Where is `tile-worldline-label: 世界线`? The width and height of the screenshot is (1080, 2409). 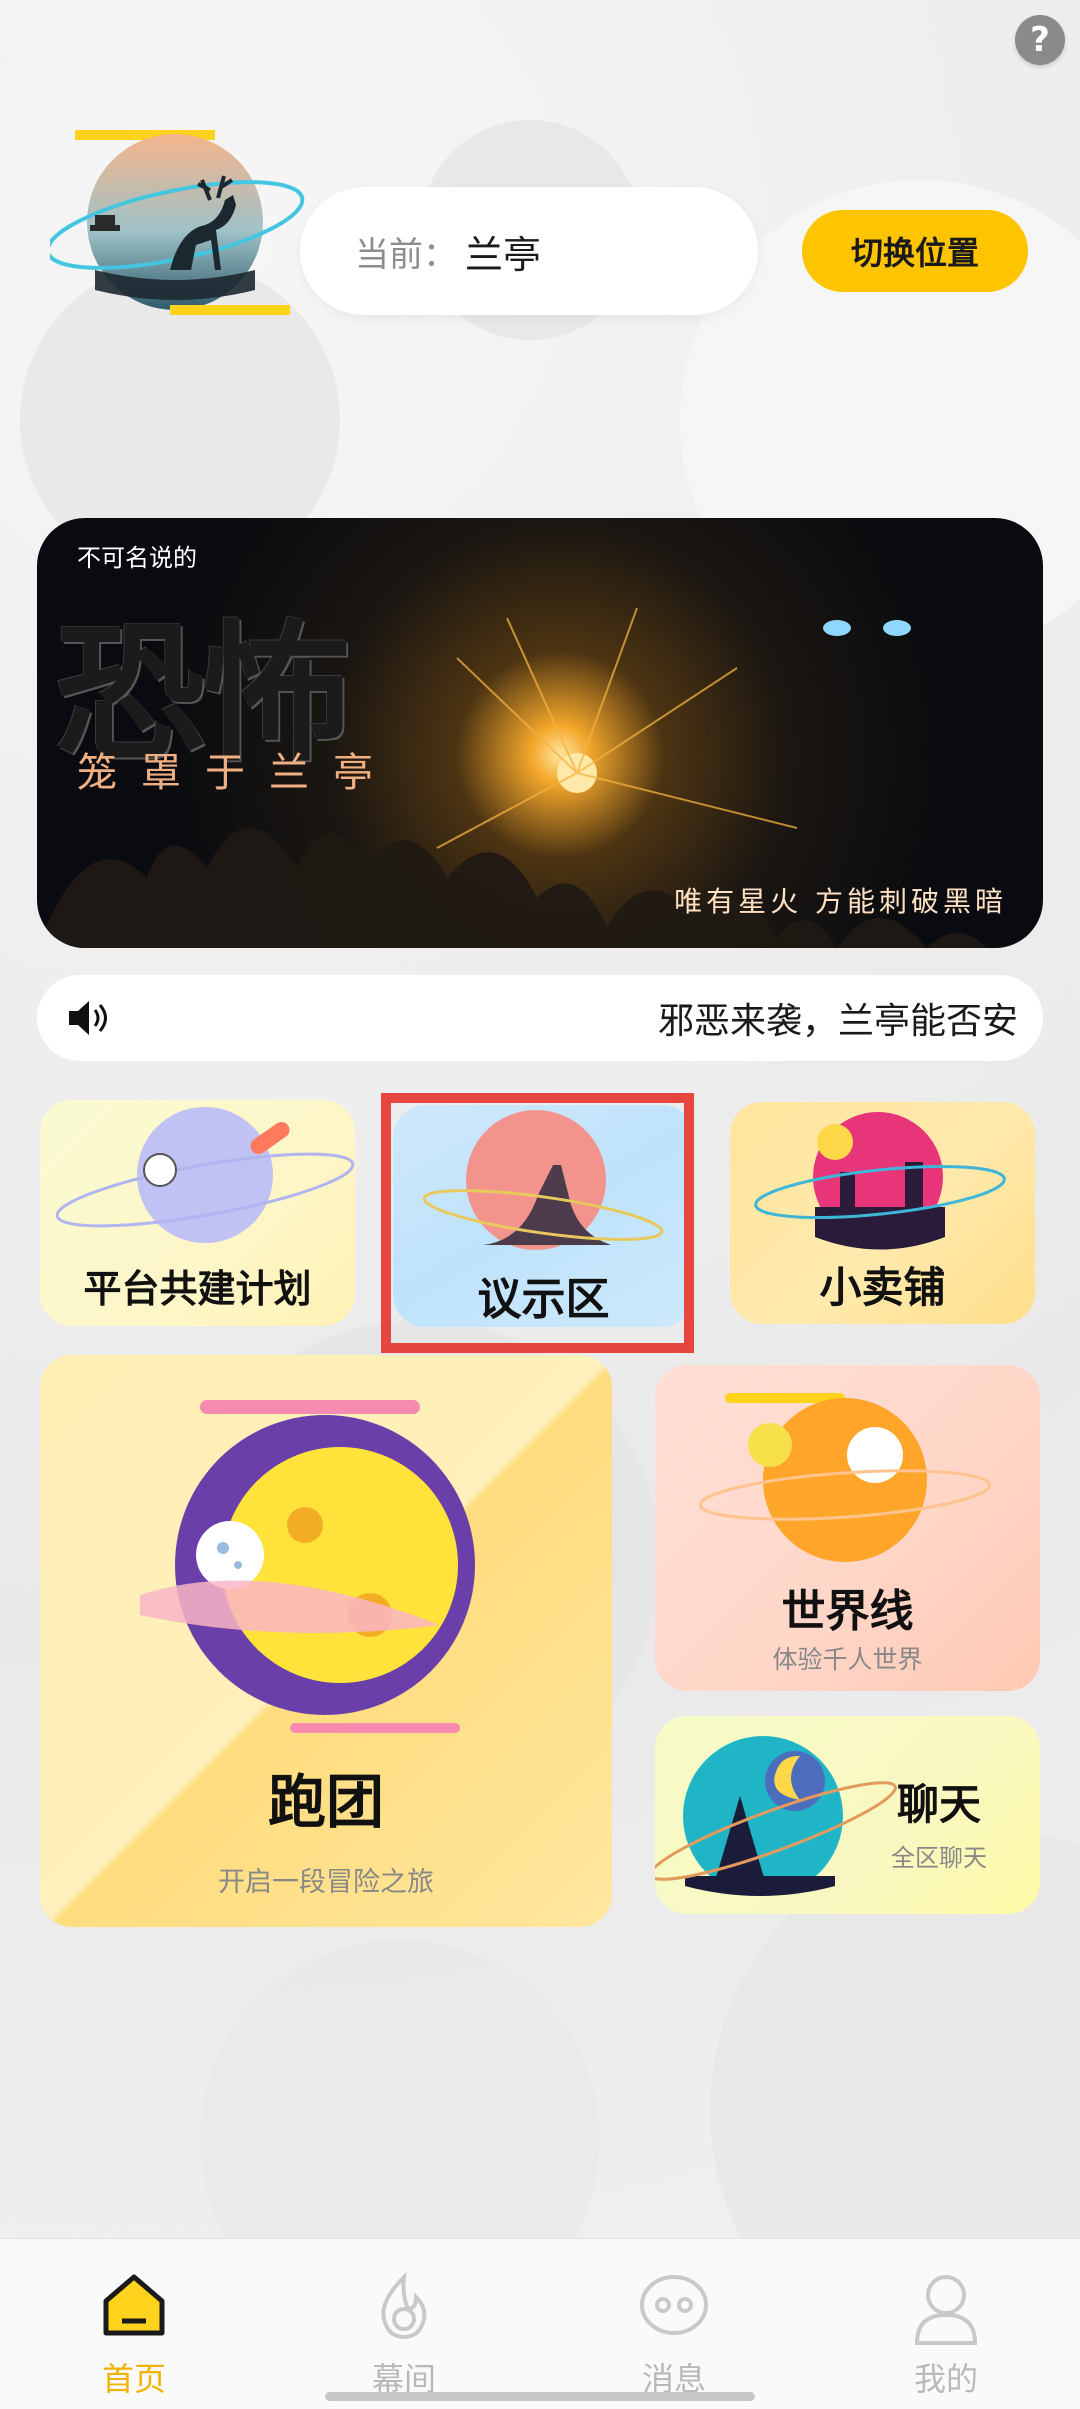 tile-worldline-label: 世界线 is located at coordinates (847, 1611).